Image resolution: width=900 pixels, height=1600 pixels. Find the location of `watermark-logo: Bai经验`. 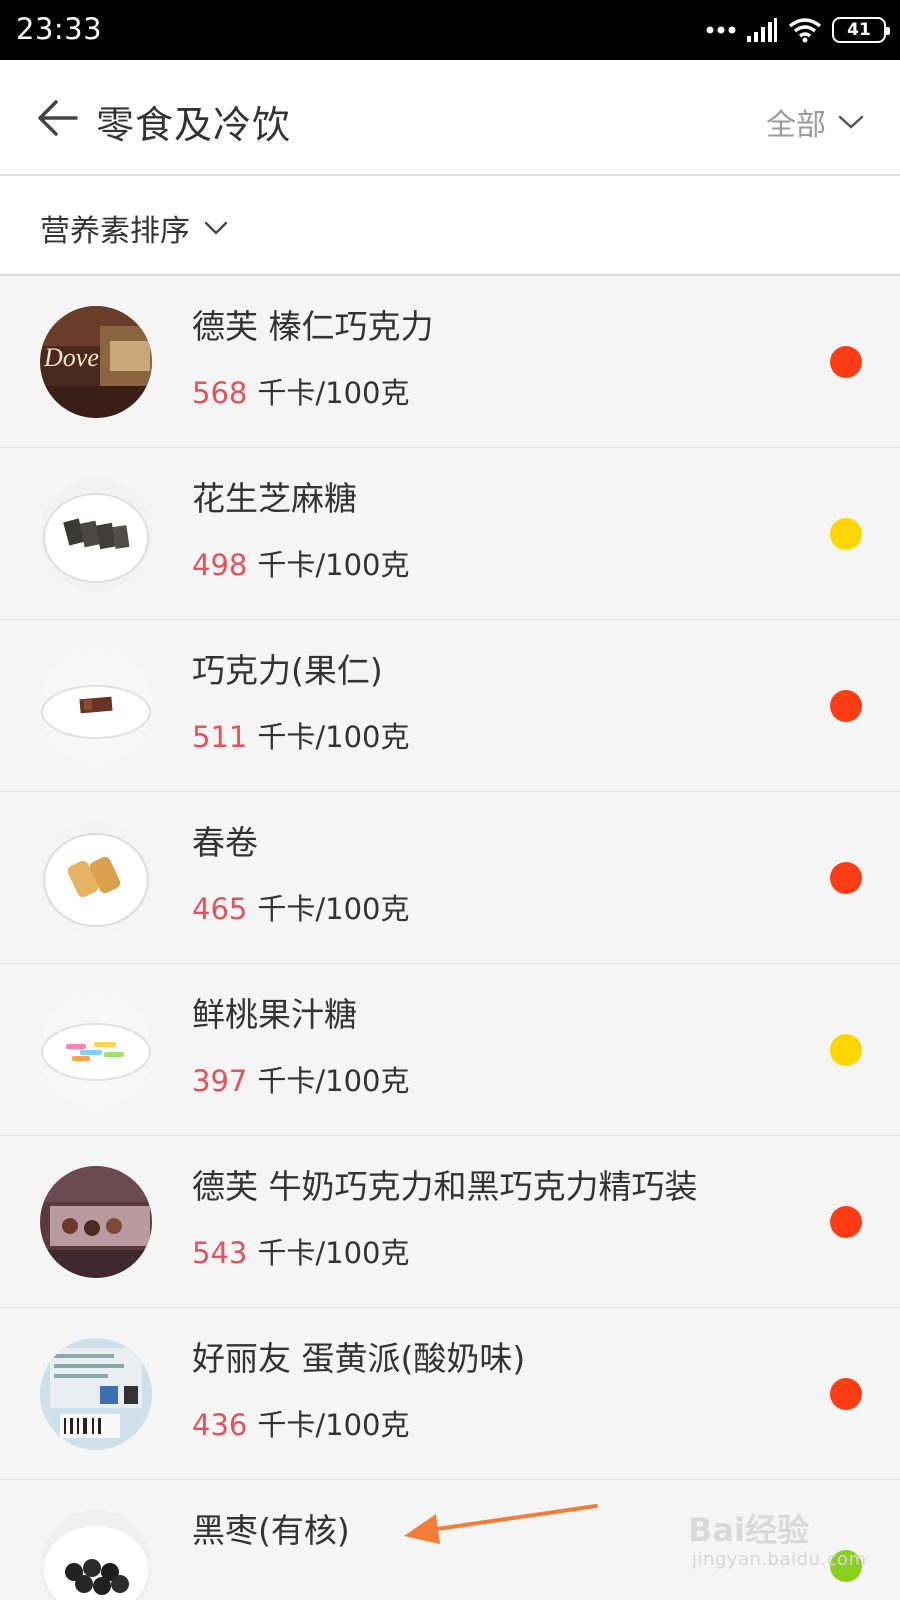

watermark-logo: Bai经验 is located at coordinates (748, 1530).